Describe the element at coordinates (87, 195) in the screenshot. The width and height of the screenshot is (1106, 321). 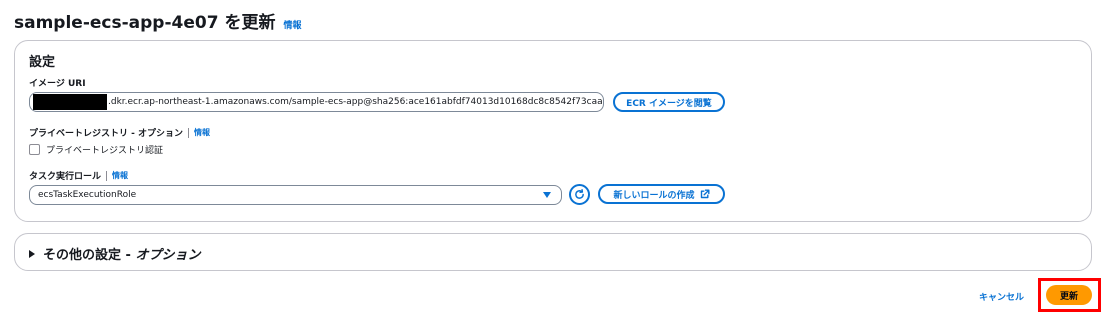
I see `task-role-selected-value: ecsTaskExecutionRole` at that location.